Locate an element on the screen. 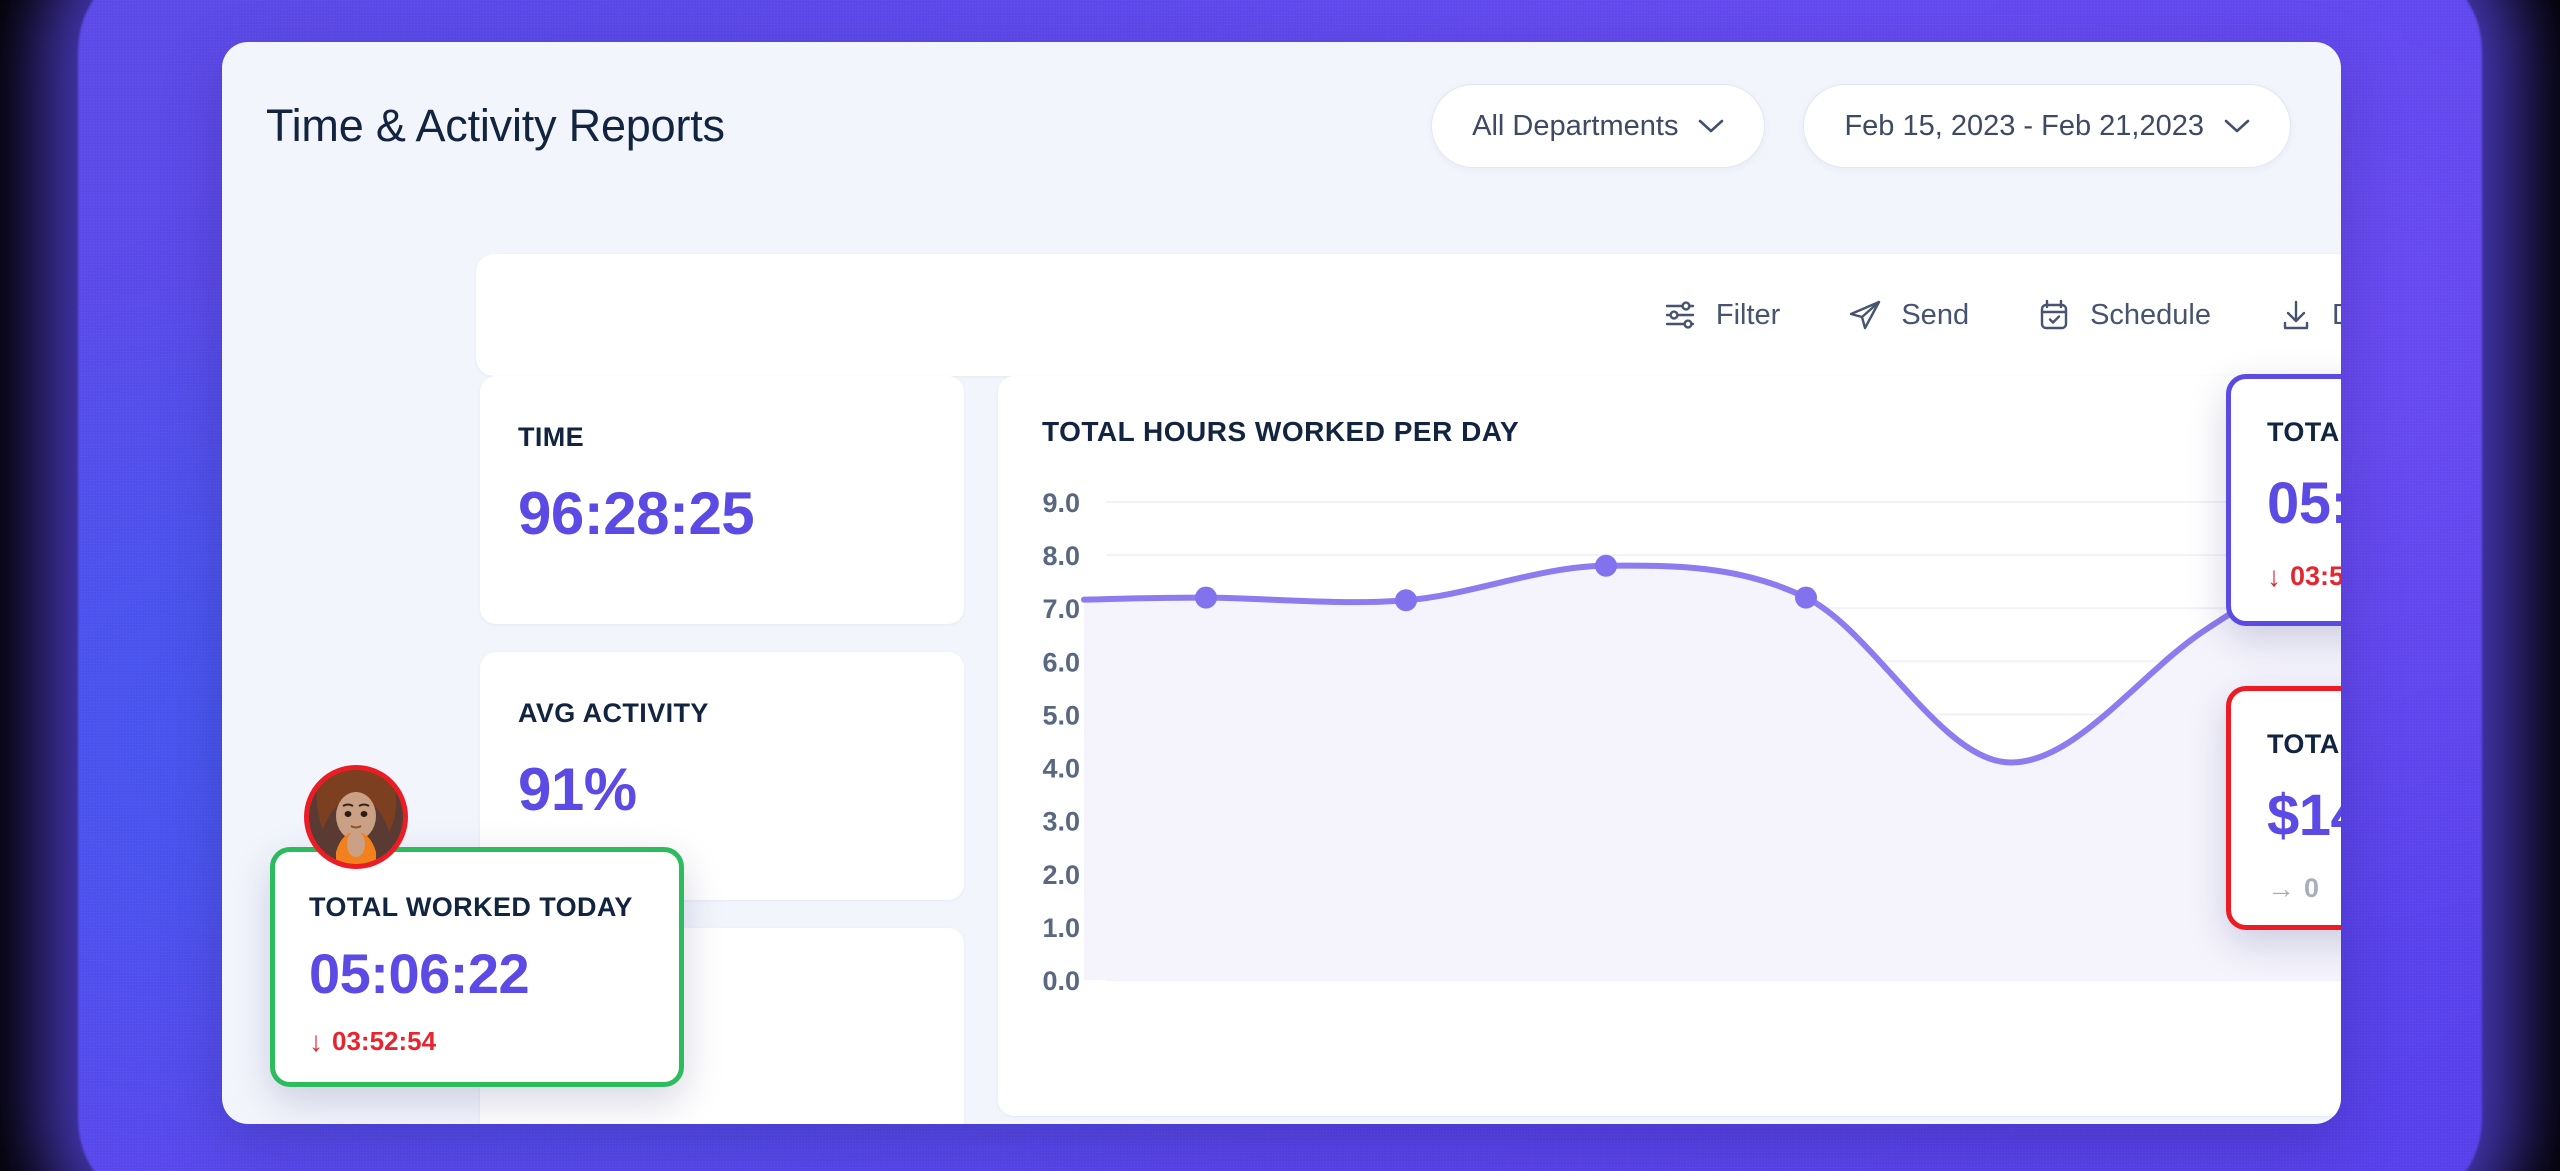 This screenshot has width=2560, height=1171. highlight-card-worked-today-left: TOTAL WORKED TODAY 05:06:22 ↓ 03:52:54 is located at coordinates (477, 967).